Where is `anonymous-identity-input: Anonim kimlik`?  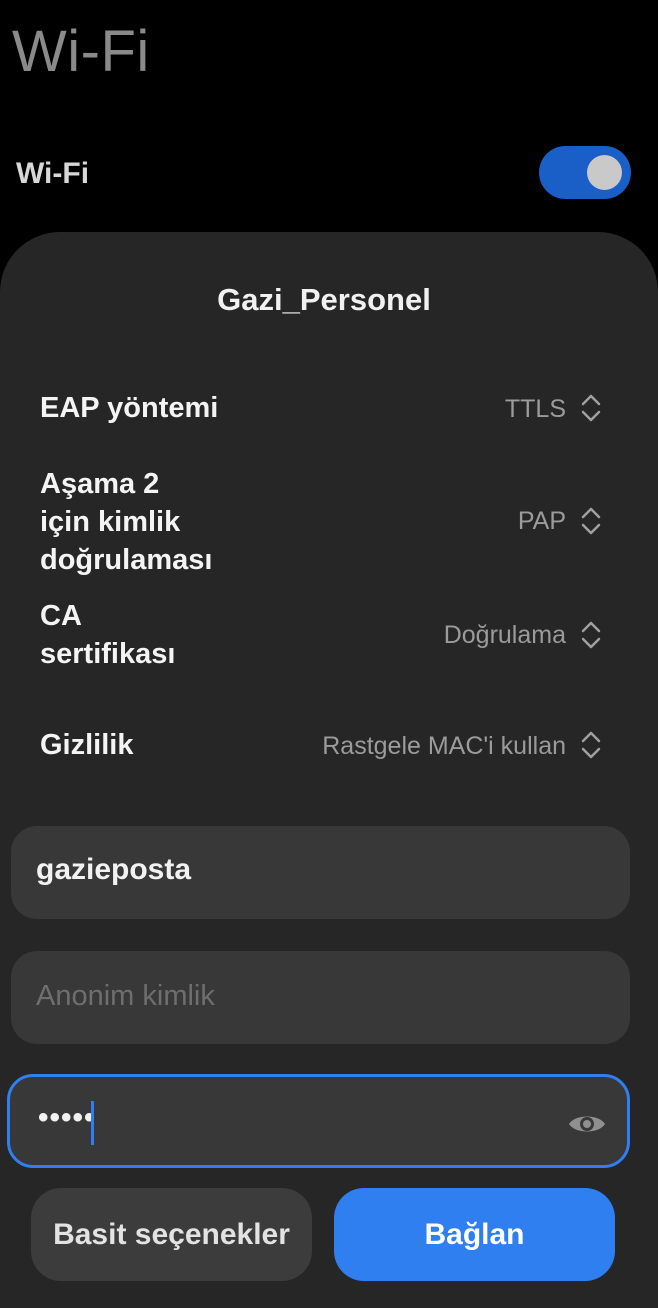
anonymous-identity-input: Anonim kimlik is located at coordinates (320, 997).